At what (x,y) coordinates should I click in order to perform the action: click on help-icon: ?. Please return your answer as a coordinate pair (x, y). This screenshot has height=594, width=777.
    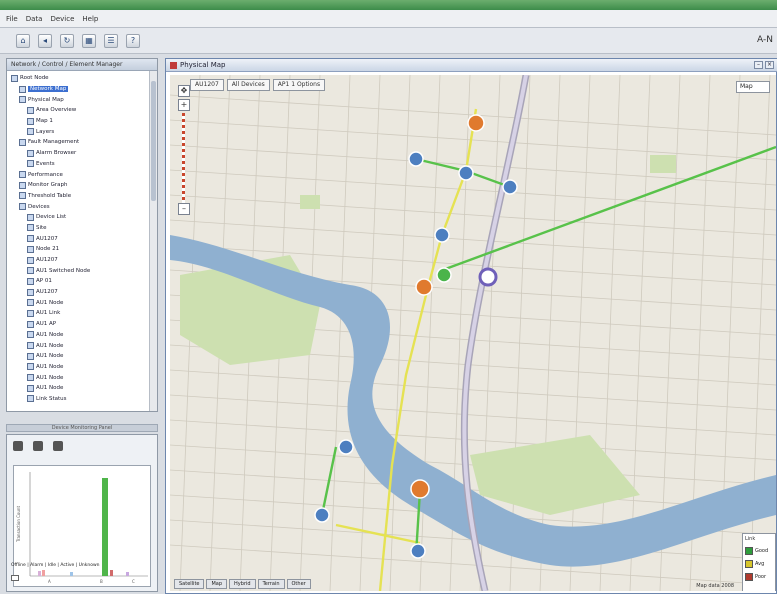
    Looking at the image, I should click on (133, 40).